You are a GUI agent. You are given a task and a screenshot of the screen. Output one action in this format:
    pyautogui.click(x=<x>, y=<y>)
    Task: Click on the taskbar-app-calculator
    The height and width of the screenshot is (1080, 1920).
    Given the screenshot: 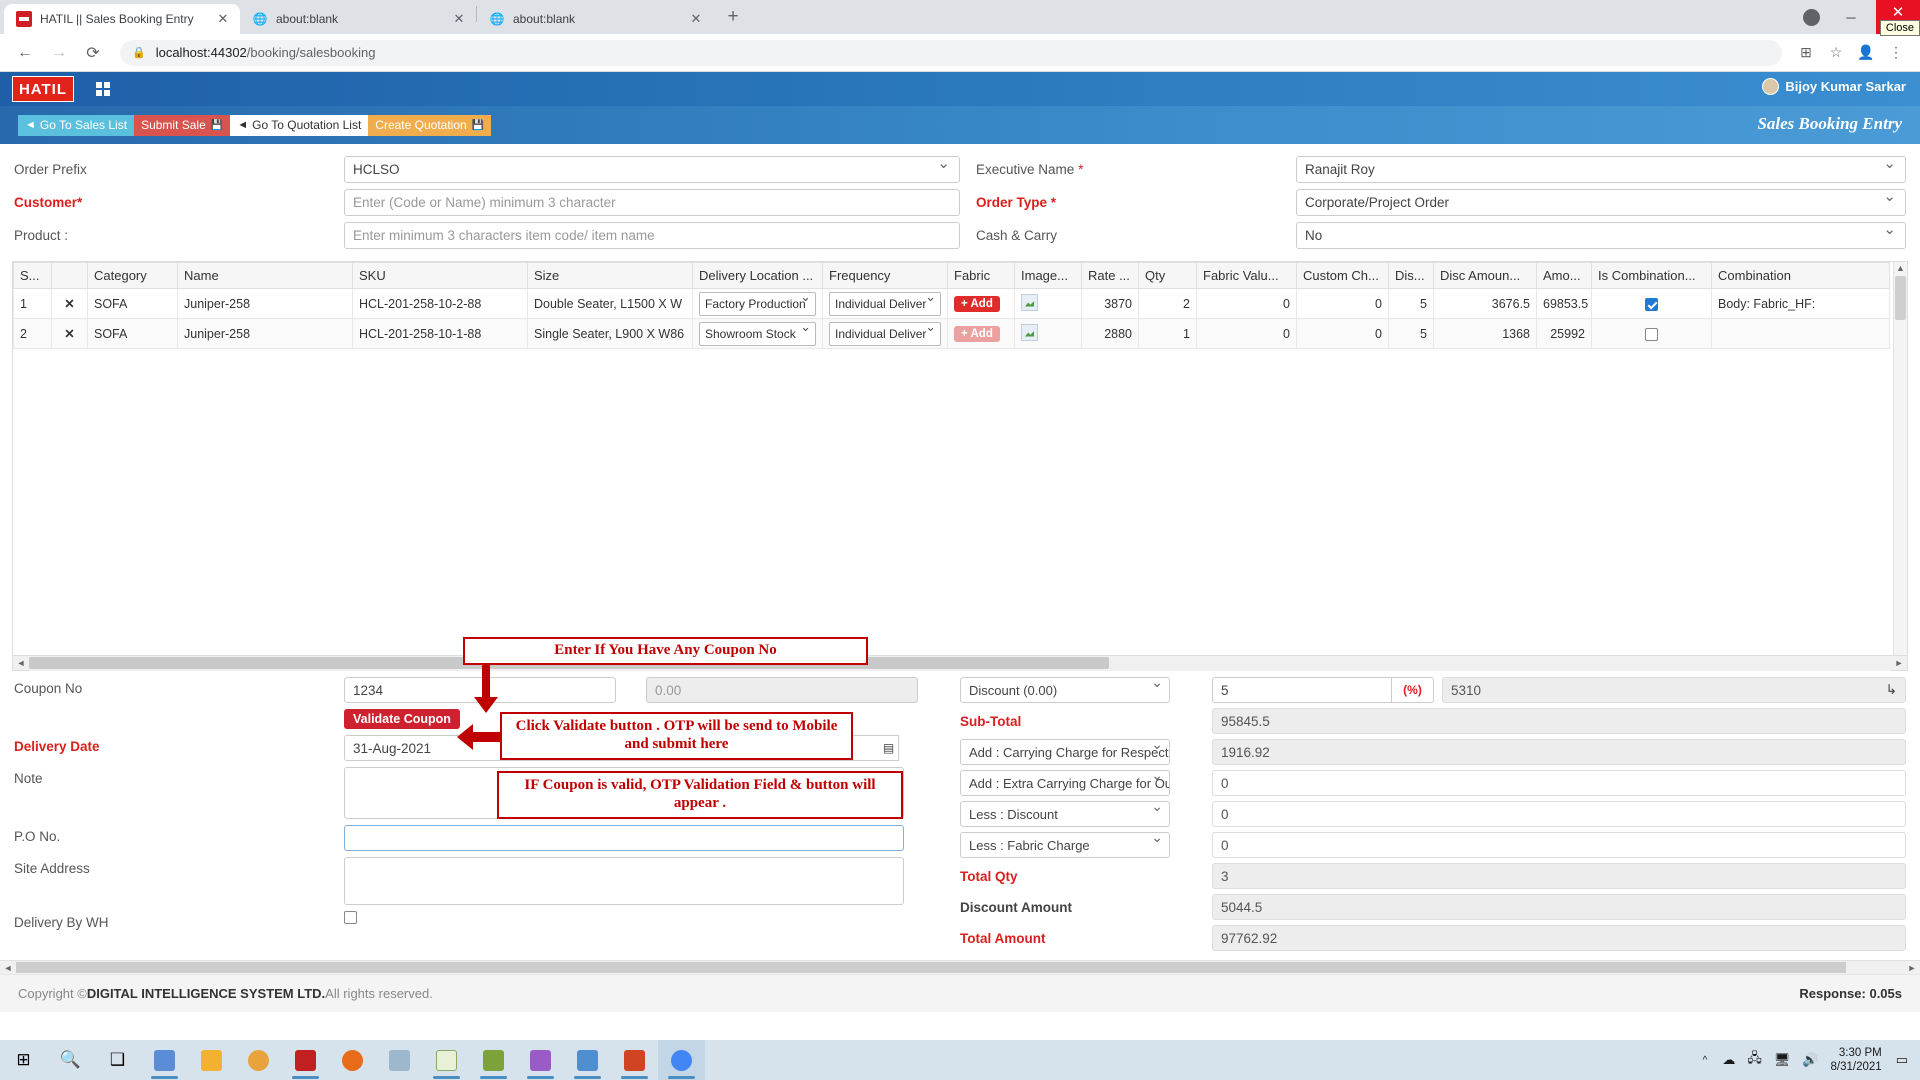 What is the action you would take?
    pyautogui.click(x=399, y=1060)
    